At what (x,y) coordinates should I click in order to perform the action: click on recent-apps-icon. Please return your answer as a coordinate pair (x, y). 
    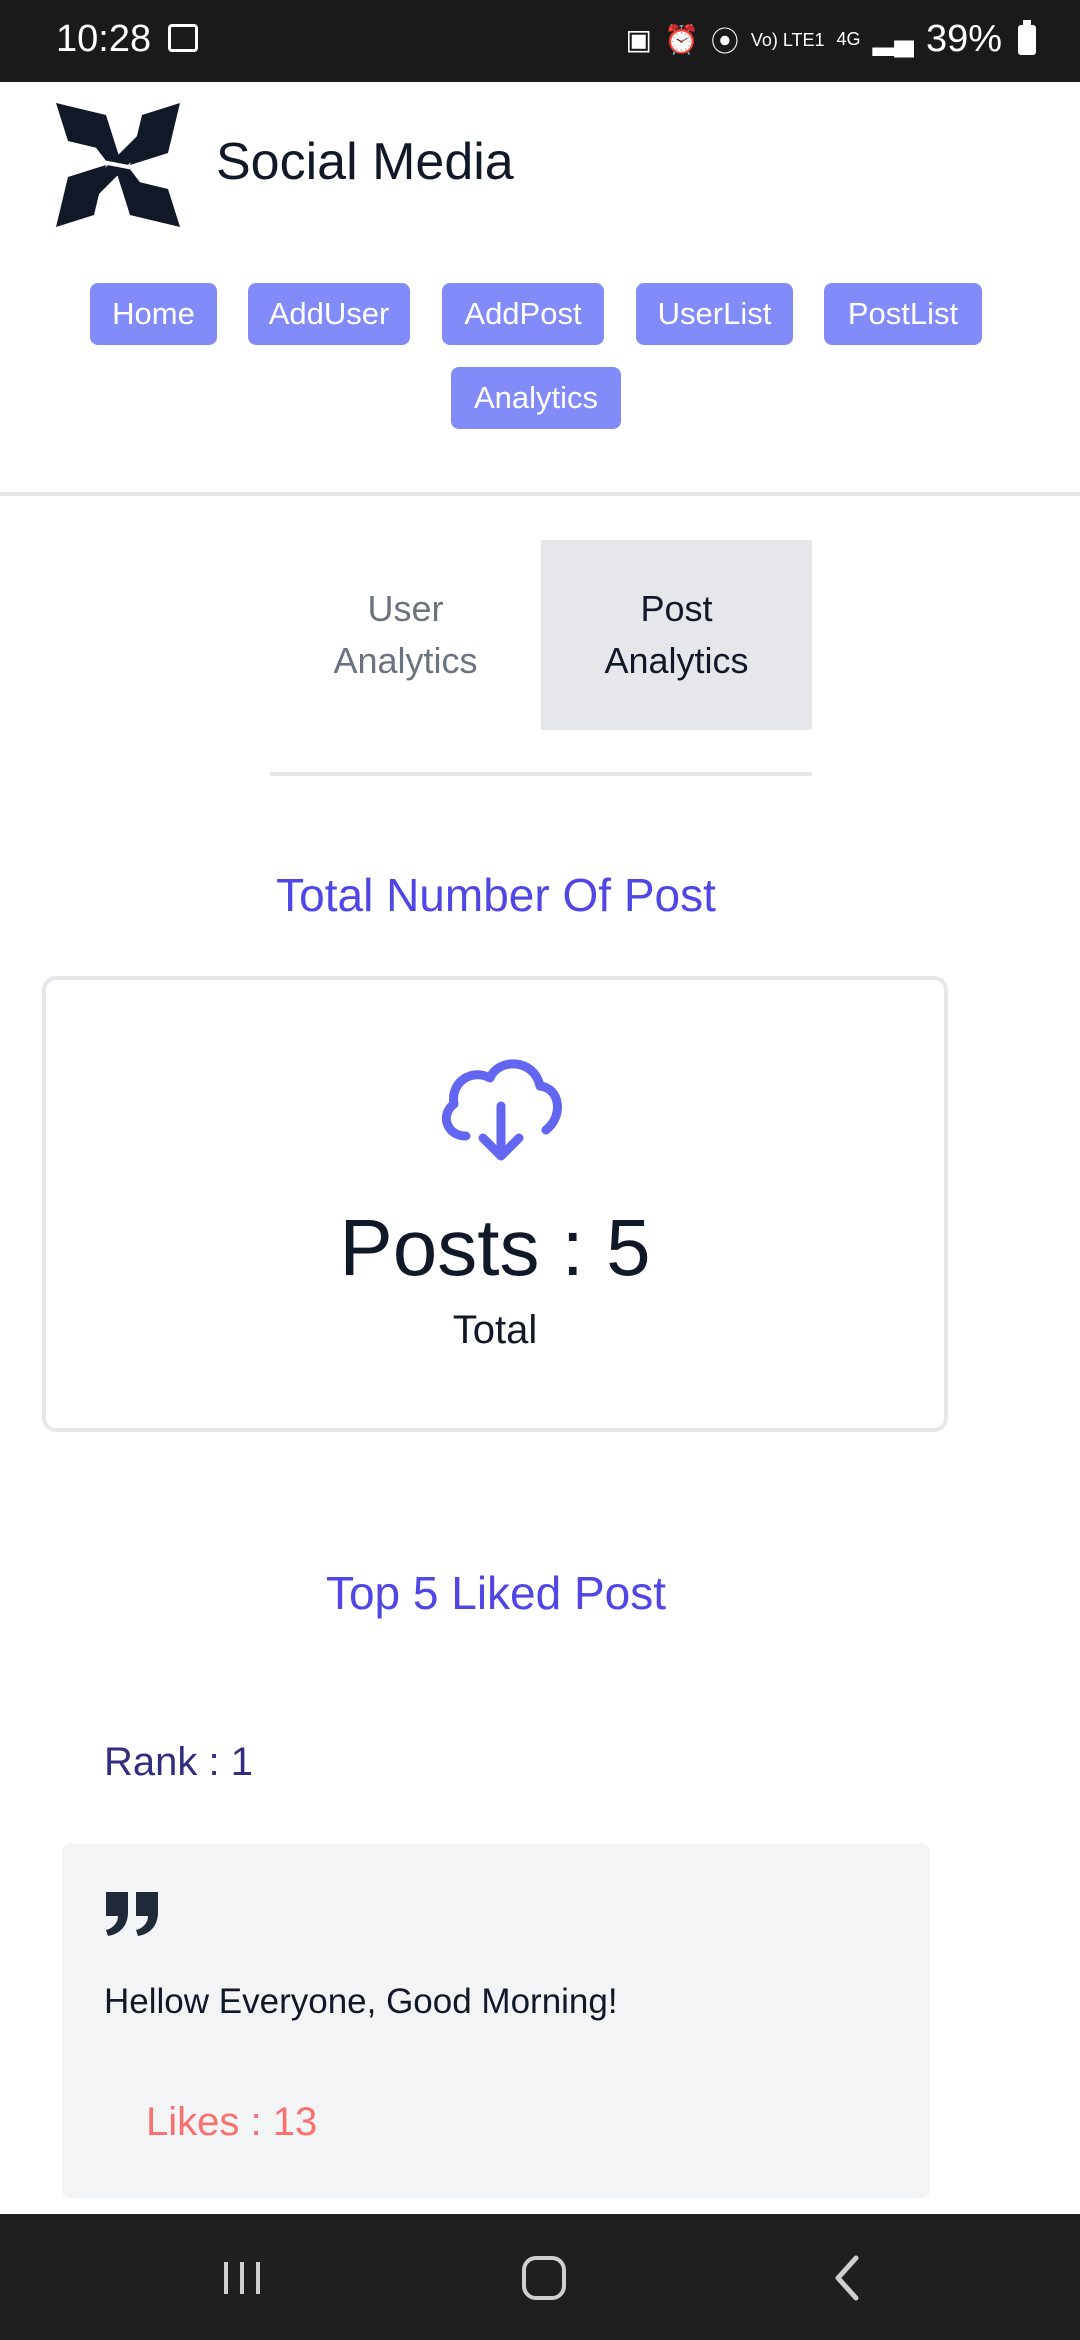
    Looking at the image, I should click on (242, 2278).